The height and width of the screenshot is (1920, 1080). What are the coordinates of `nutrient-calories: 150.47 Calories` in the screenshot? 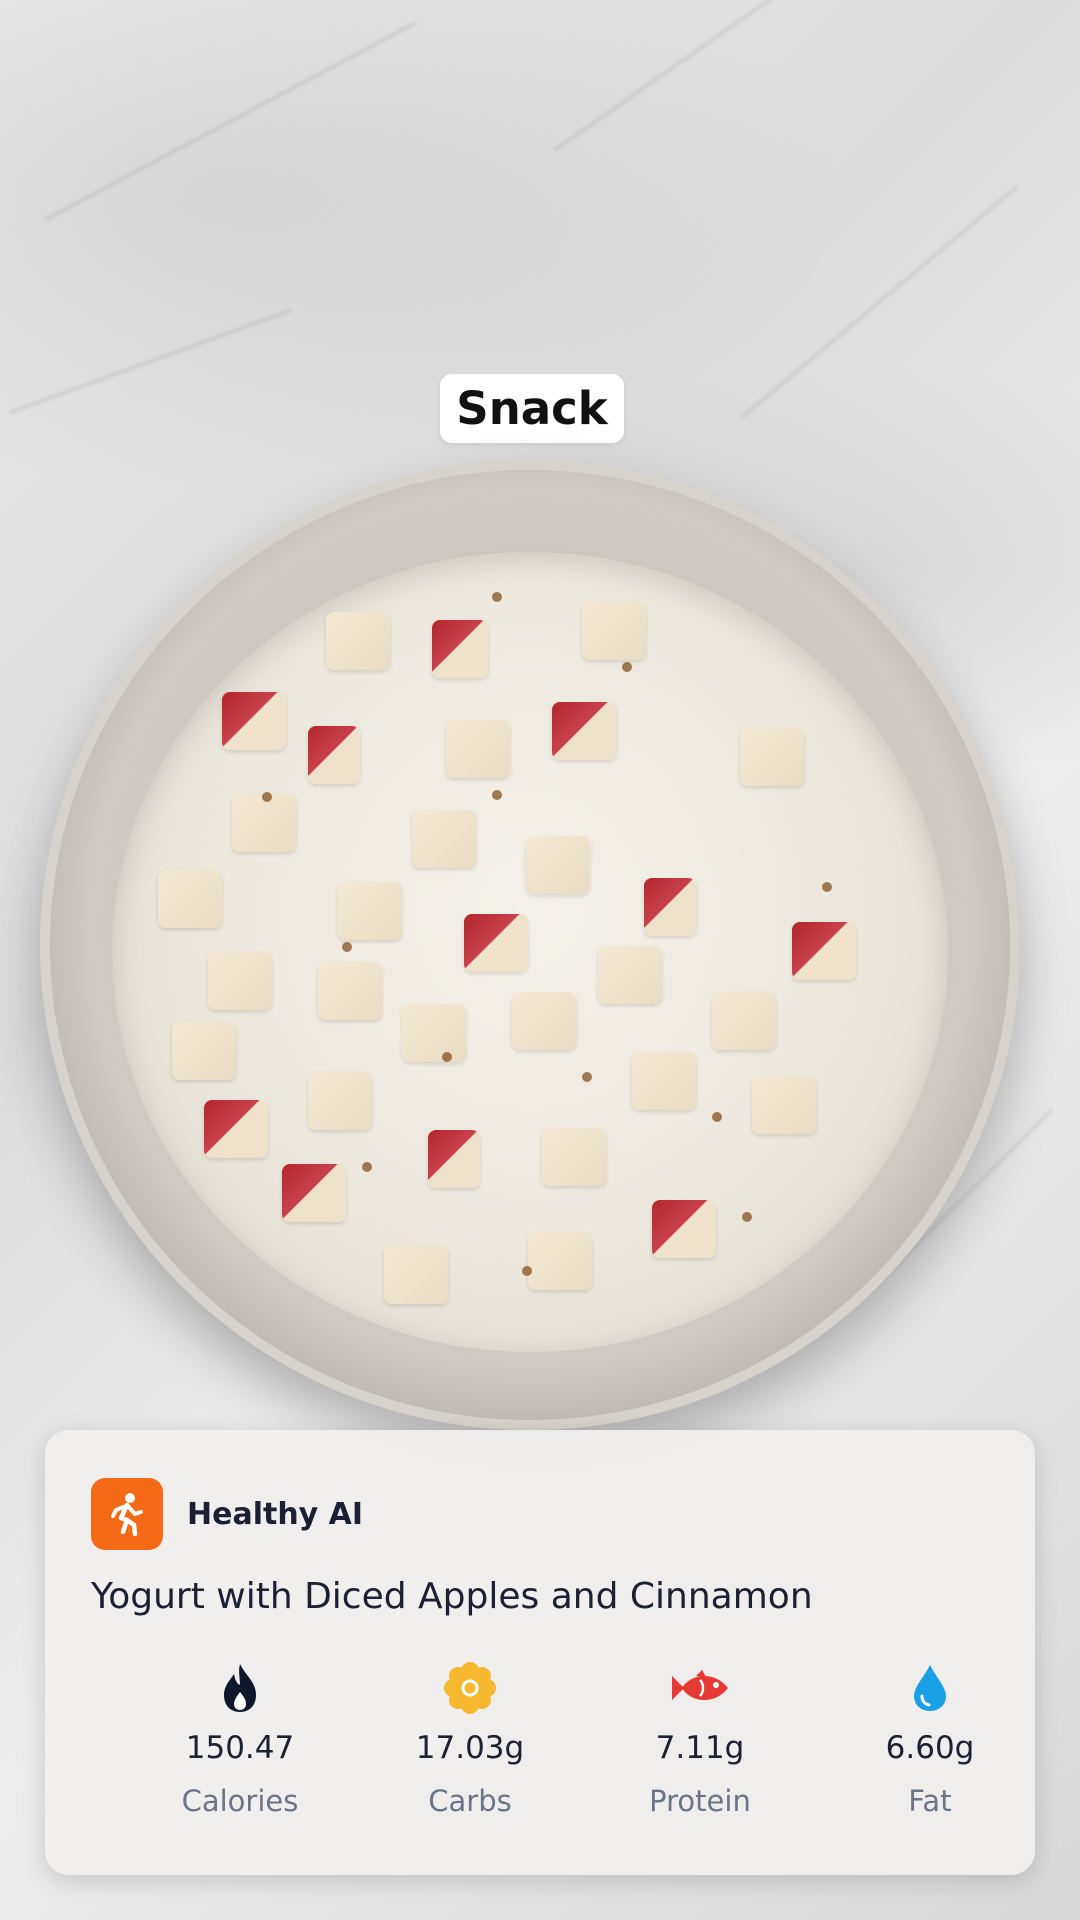 It's located at (240, 1738).